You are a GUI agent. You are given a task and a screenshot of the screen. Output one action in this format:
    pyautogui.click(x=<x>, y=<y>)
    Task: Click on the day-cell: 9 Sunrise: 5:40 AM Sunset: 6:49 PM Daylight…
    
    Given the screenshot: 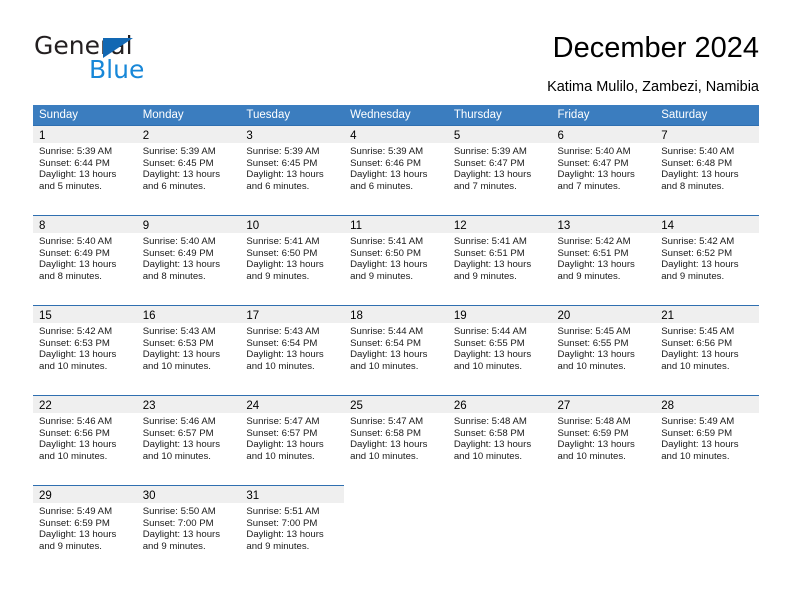 What is the action you would take?
    pyautogui.click(x=188, y=260)
    